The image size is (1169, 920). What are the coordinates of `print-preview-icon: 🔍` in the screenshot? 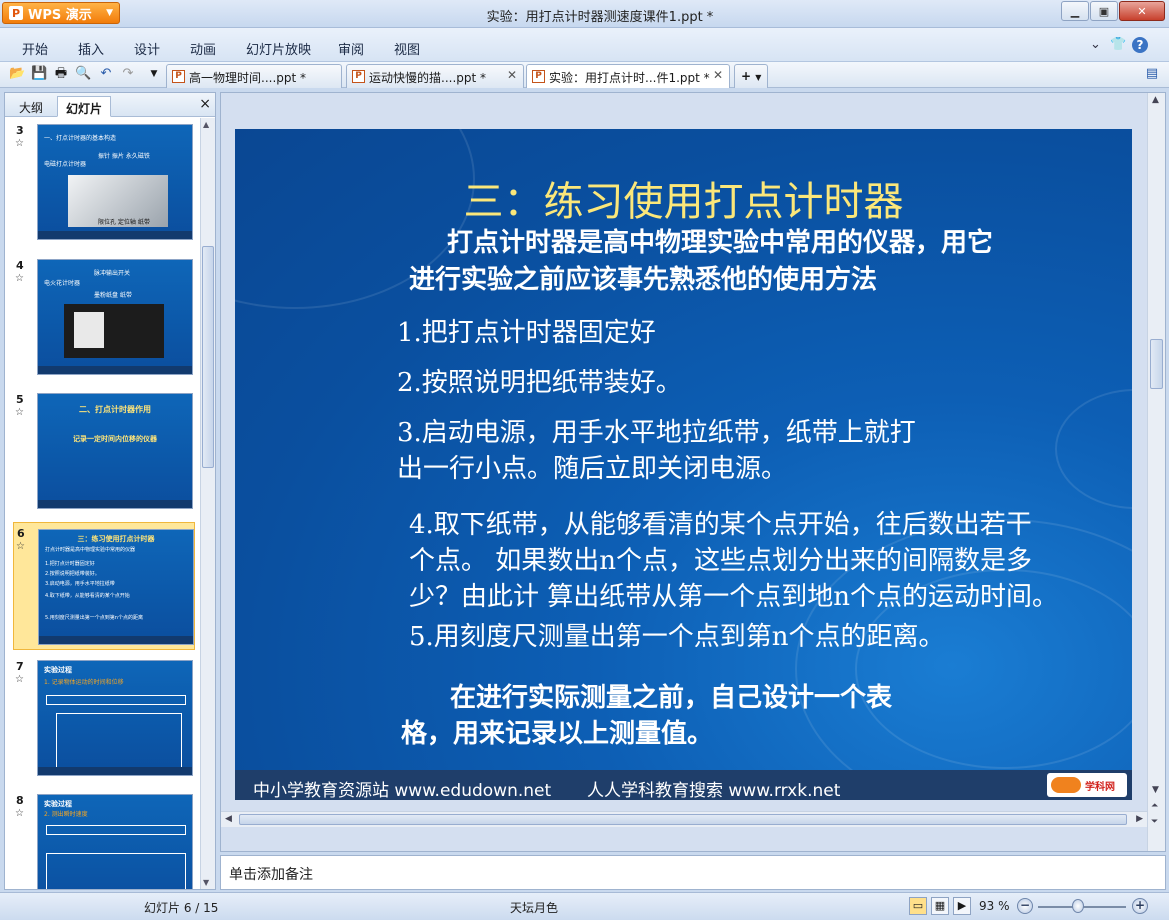 It's located at (83, 74).